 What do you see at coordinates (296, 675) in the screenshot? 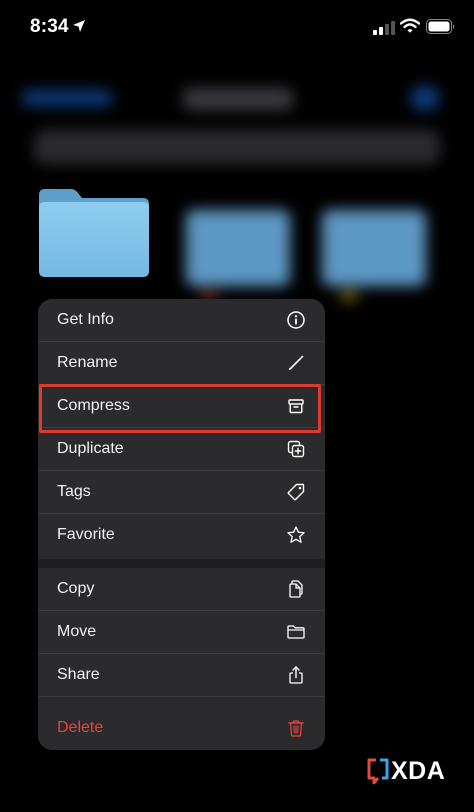
I see `share-icon` at bounding box center [296, 675].